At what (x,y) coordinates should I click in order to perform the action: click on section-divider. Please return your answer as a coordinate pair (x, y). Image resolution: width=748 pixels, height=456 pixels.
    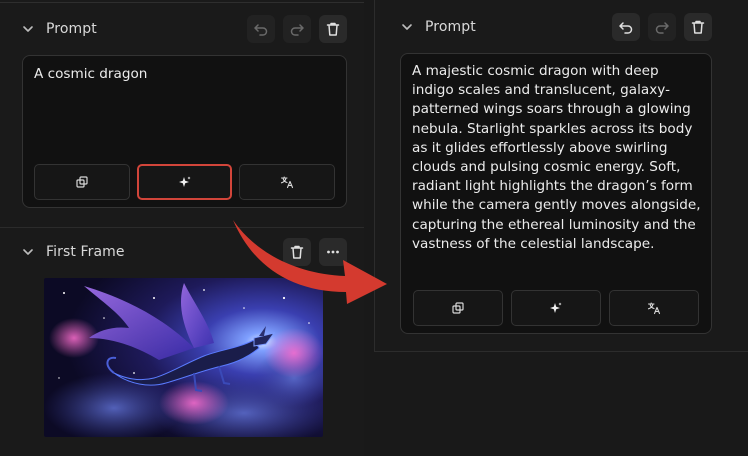
    Looking at the image, I should click on (182, 227).